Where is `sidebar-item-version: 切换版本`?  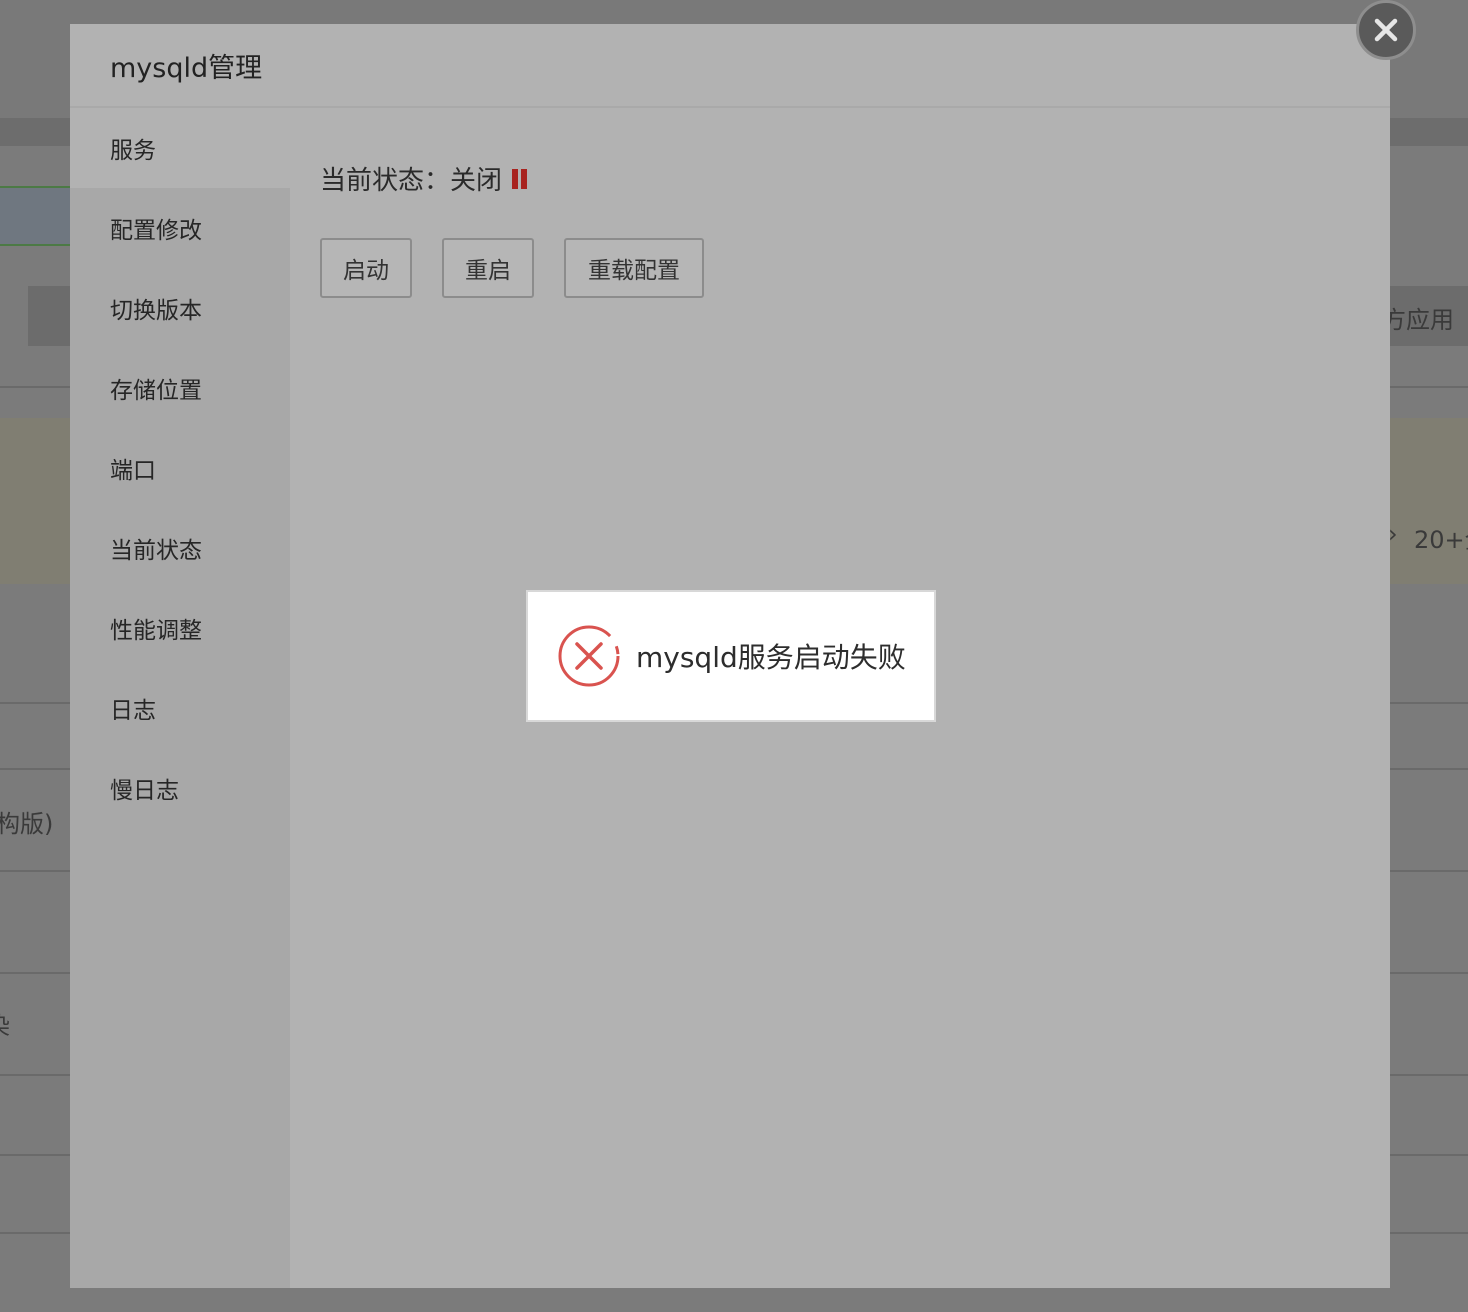 sidebar-item-version: 切换版本 is located at coordinates (180, 308).